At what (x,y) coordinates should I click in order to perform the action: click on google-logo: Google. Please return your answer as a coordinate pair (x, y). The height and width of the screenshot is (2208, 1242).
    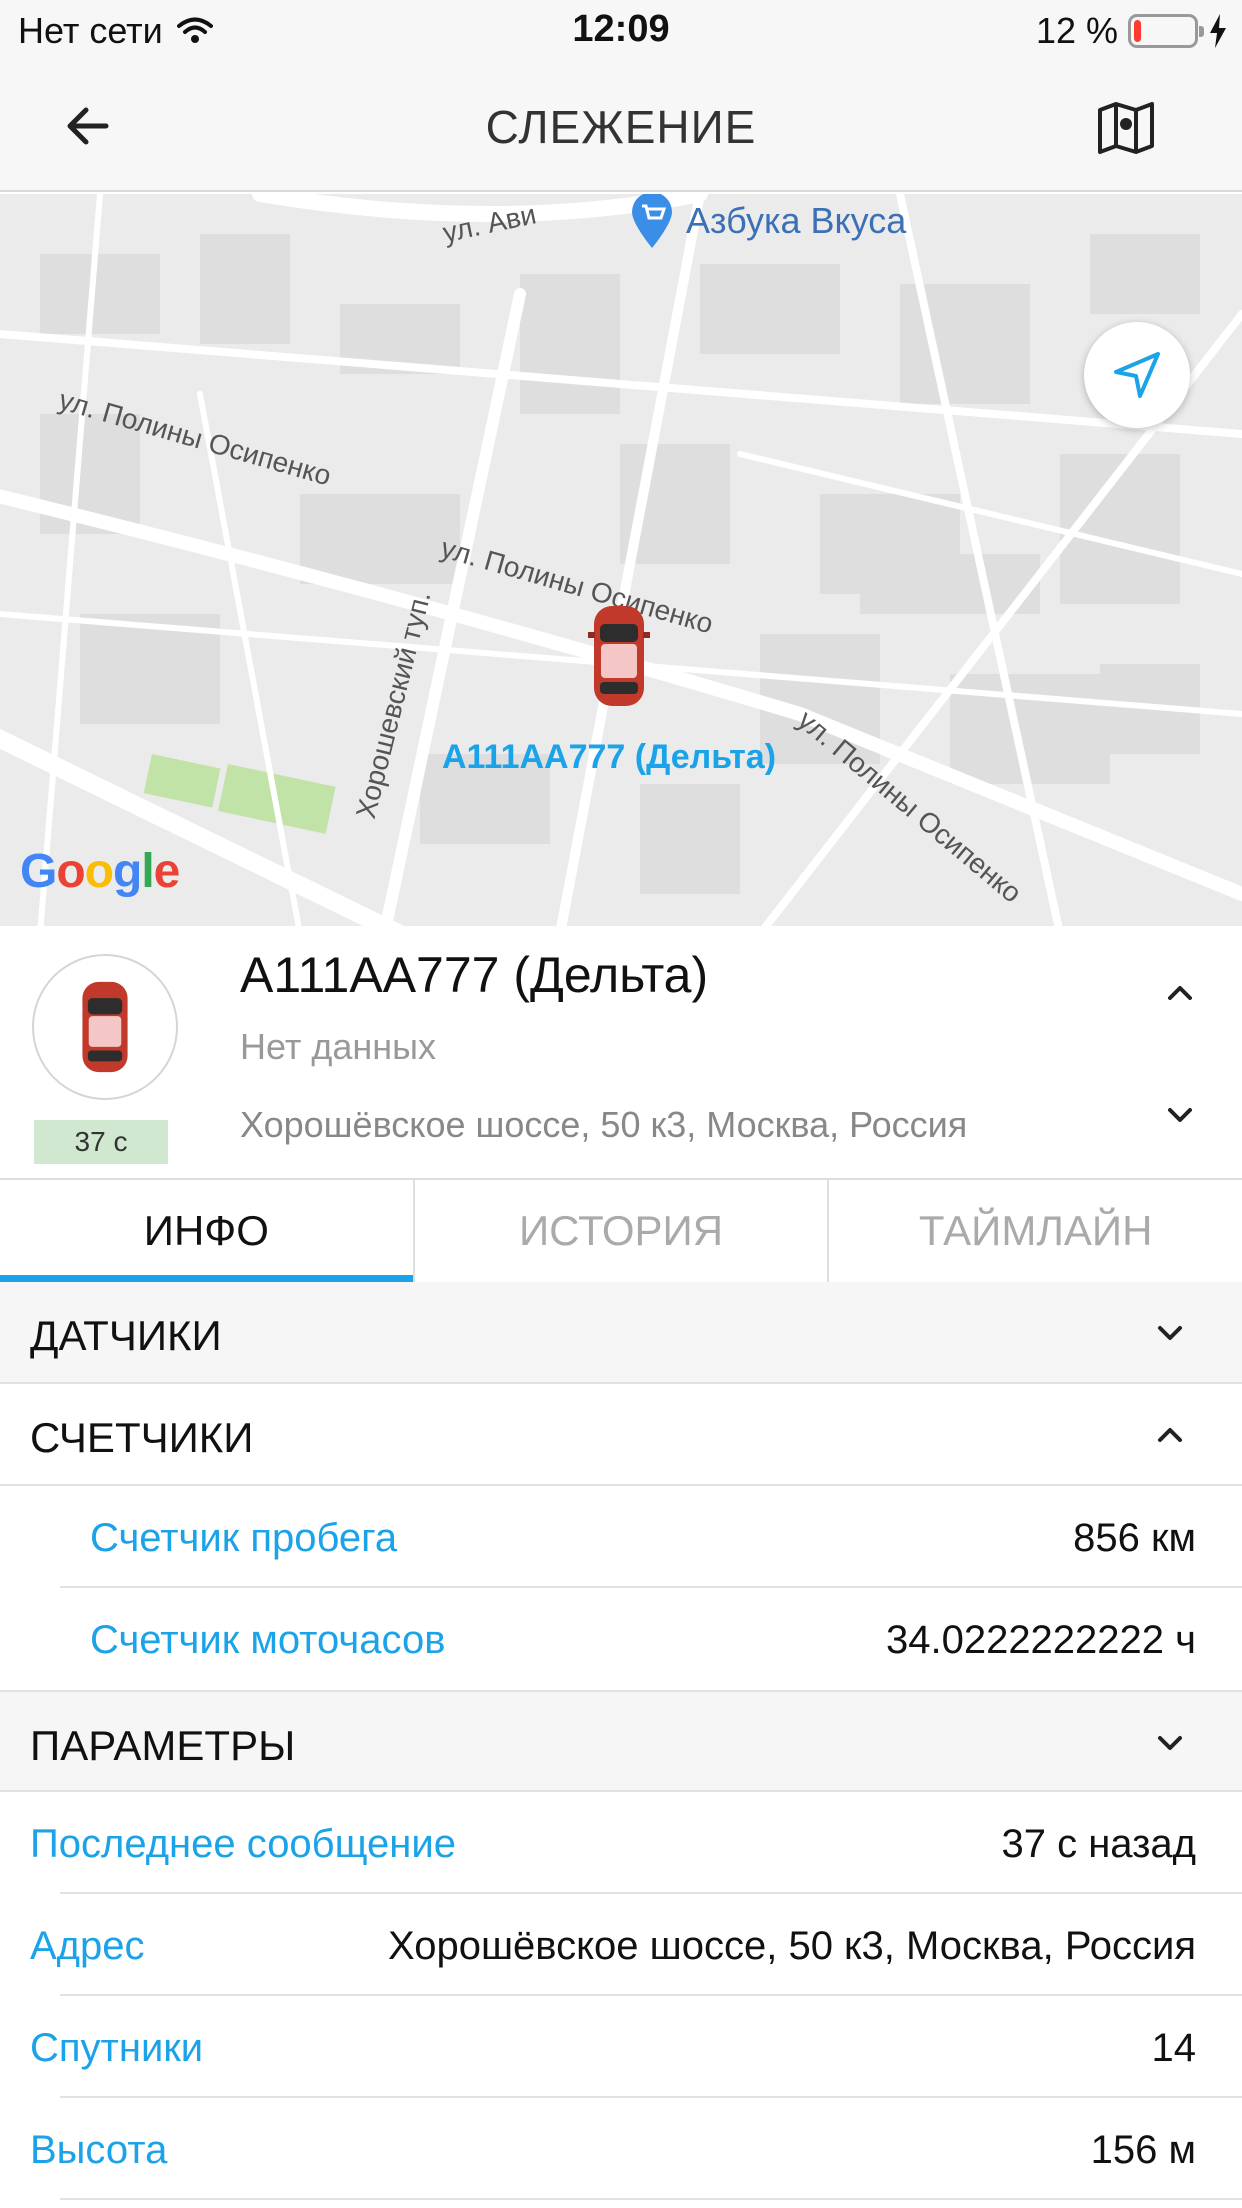
    Looking at the image, I should click on (100, 871).